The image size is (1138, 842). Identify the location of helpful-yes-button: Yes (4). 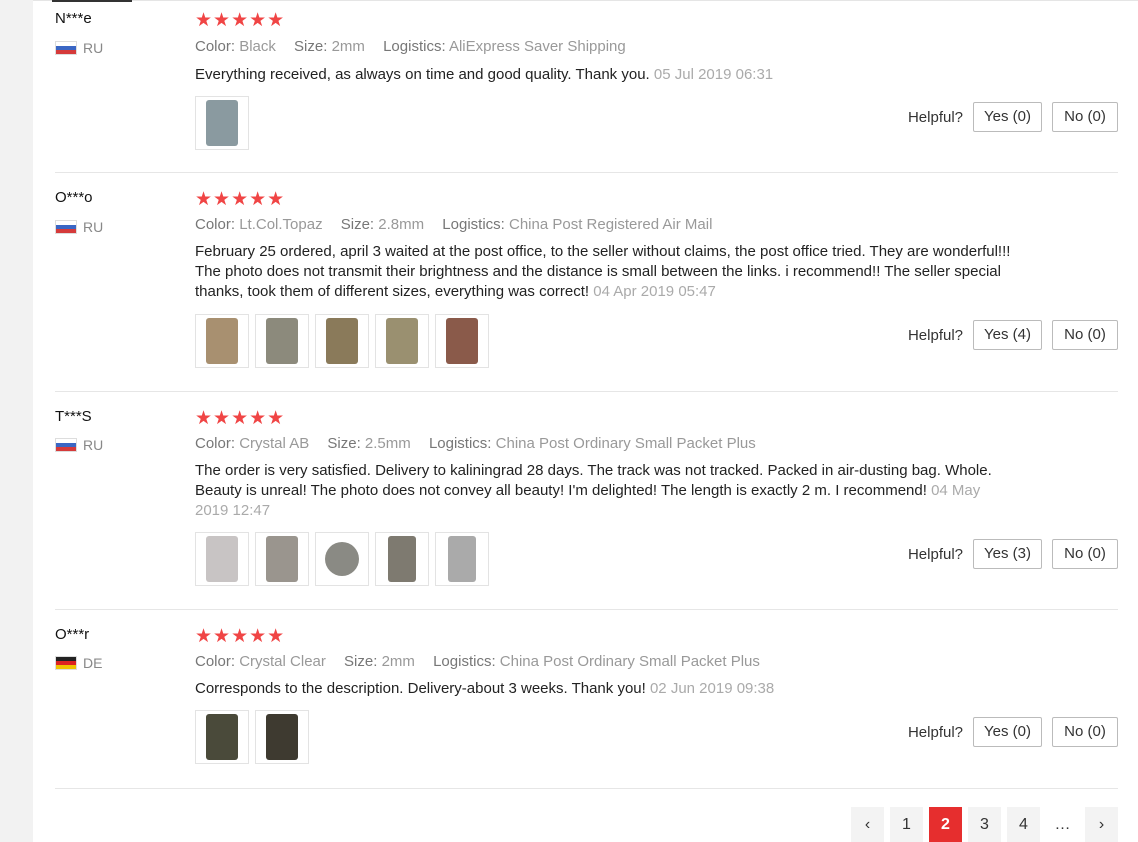
(1007, 335).